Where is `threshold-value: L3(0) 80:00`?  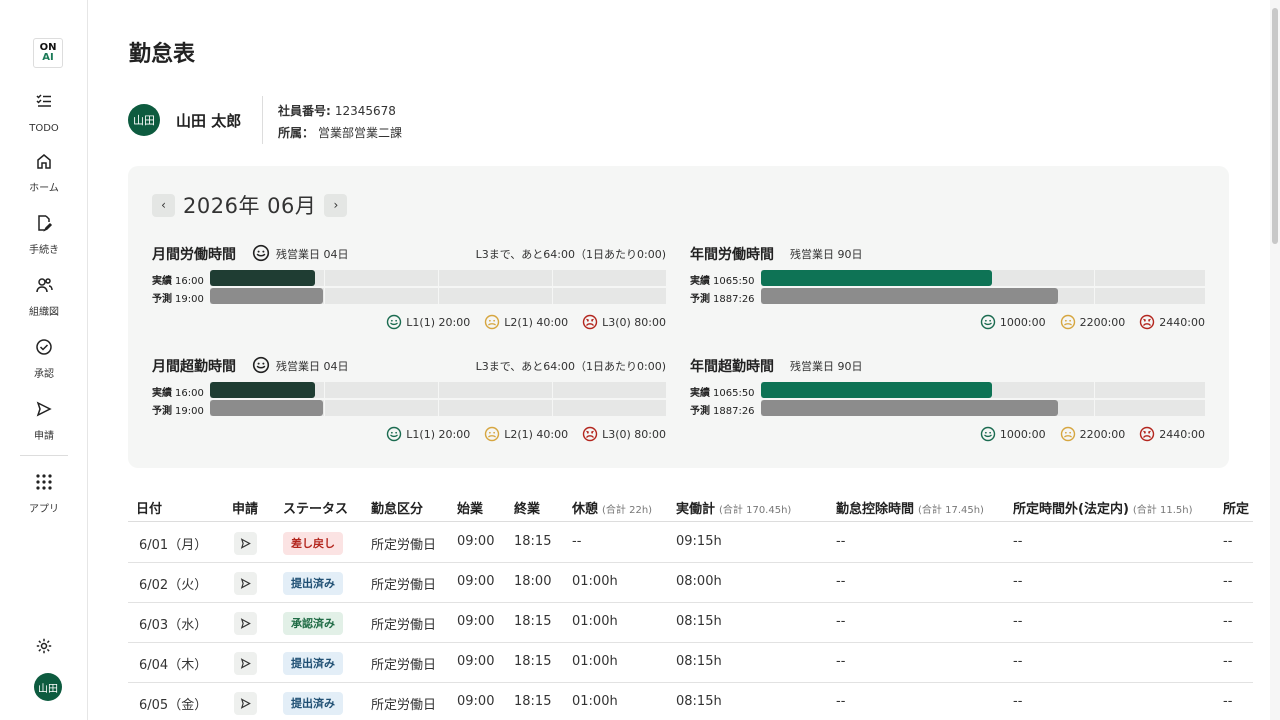
threshold-value: L3(0) 80:00 is located at coordinates (634, 322).